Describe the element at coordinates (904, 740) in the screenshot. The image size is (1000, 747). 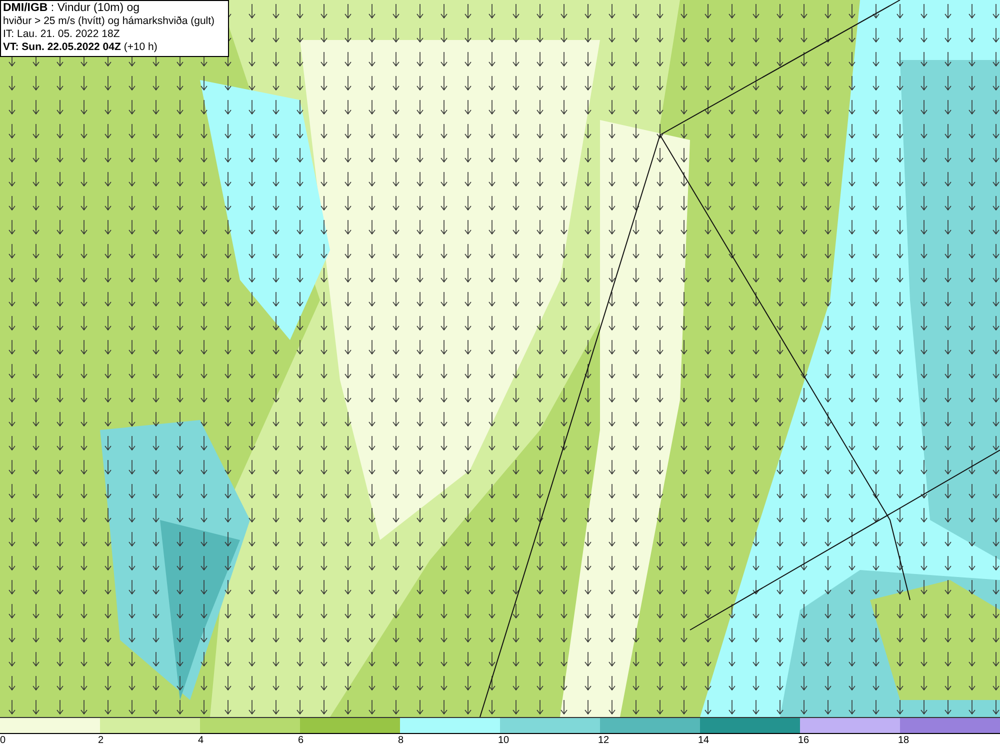
I see `legend-label: 18` at that location.